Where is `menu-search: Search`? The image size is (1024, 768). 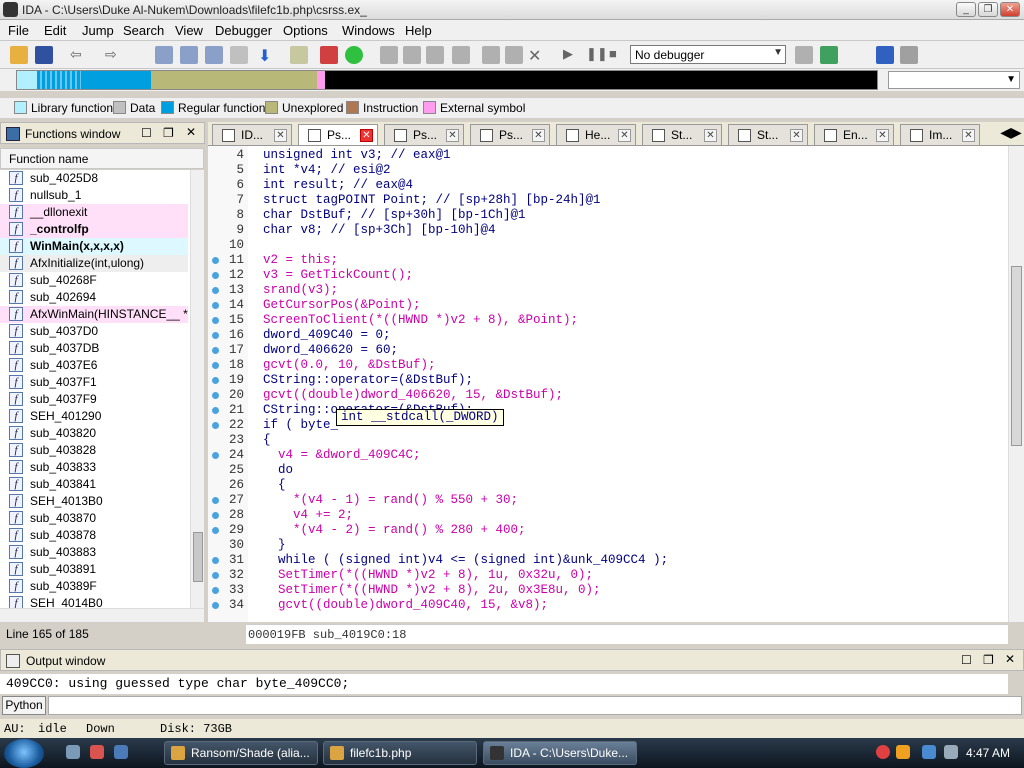 menu-search: Search is located at coordinates (143, 30).